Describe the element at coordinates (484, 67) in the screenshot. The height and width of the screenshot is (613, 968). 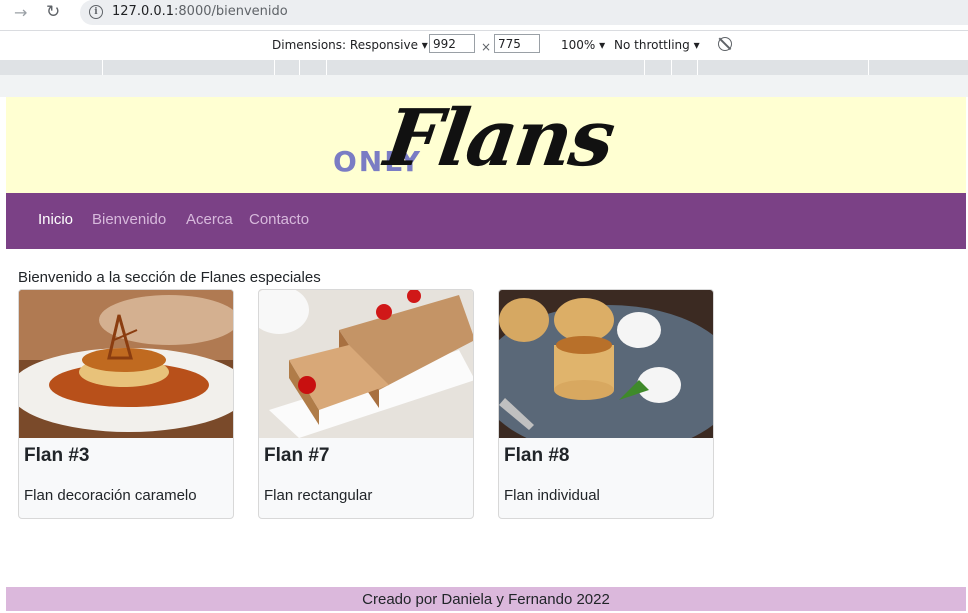
I see `media-query-ruler` at that location.